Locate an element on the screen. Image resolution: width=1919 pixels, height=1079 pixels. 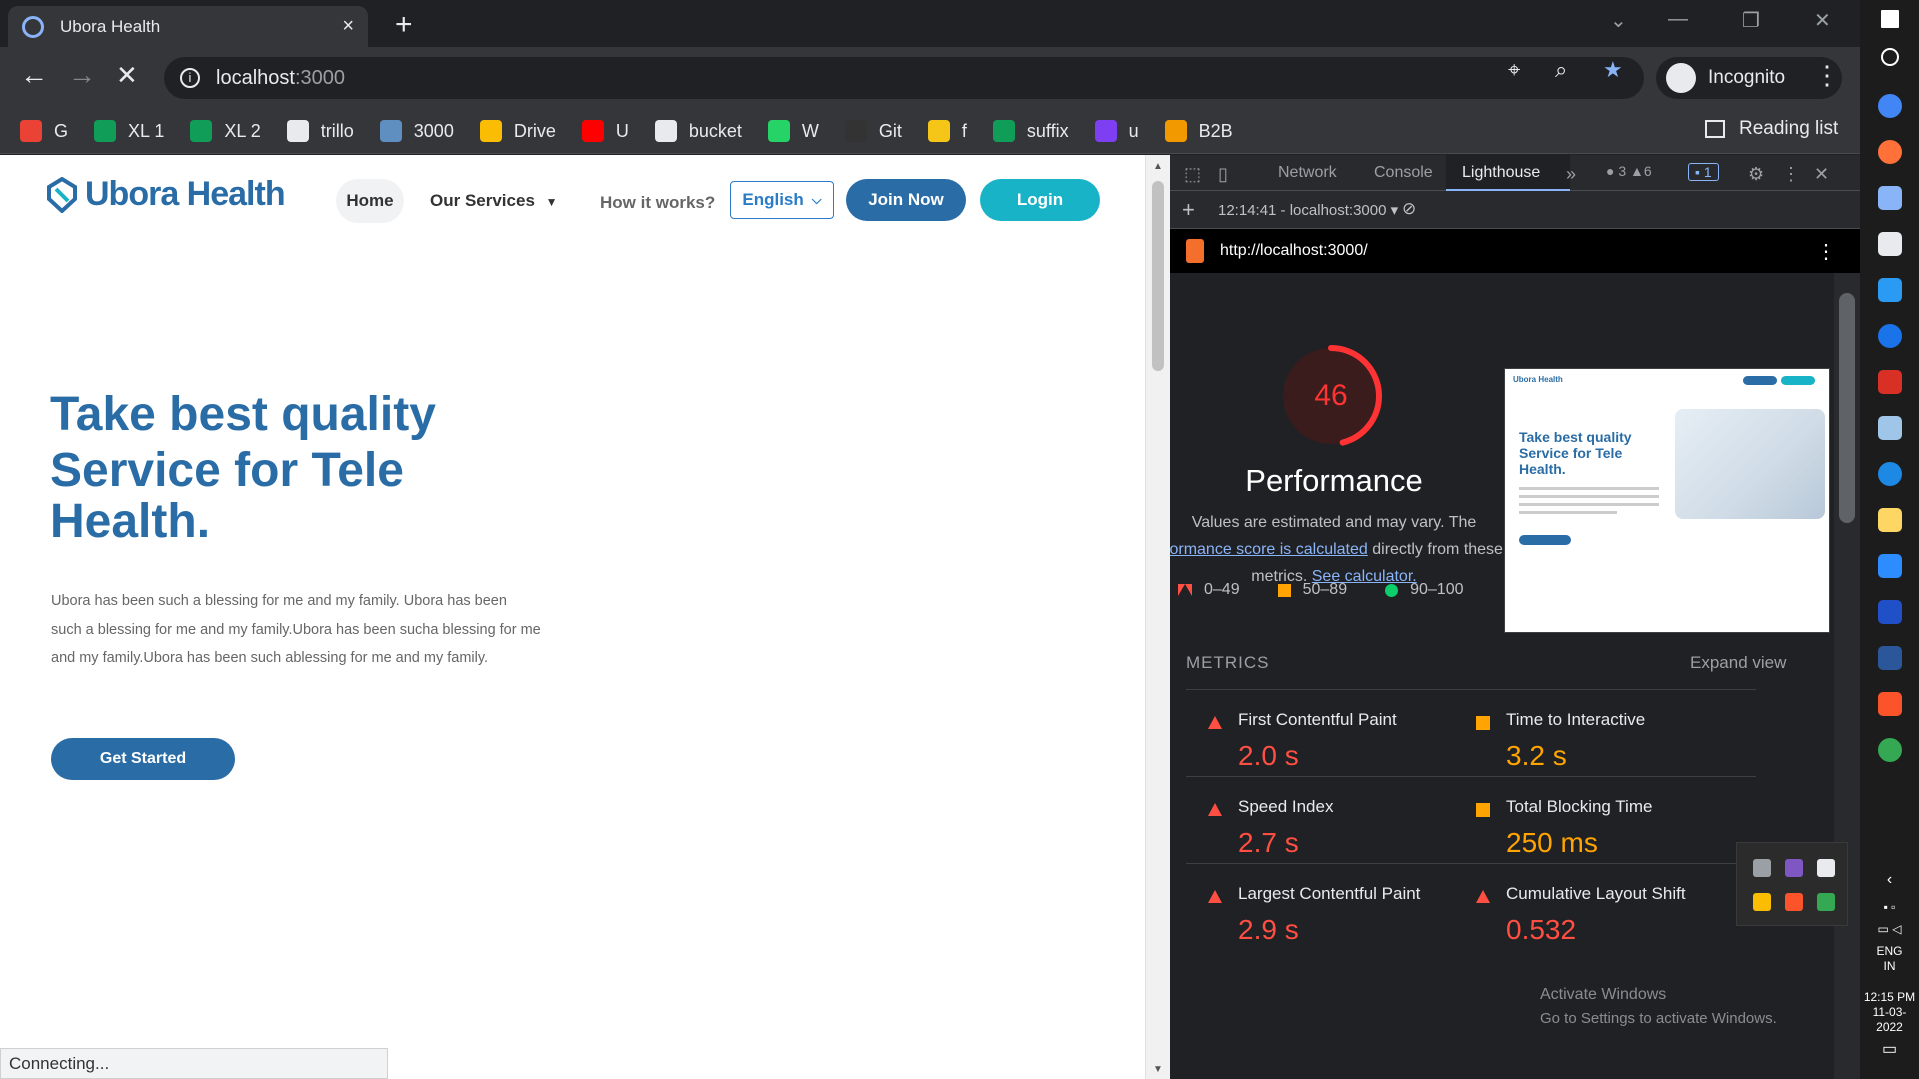
language-select: English ⌵ is located at coordinates (782, 200).